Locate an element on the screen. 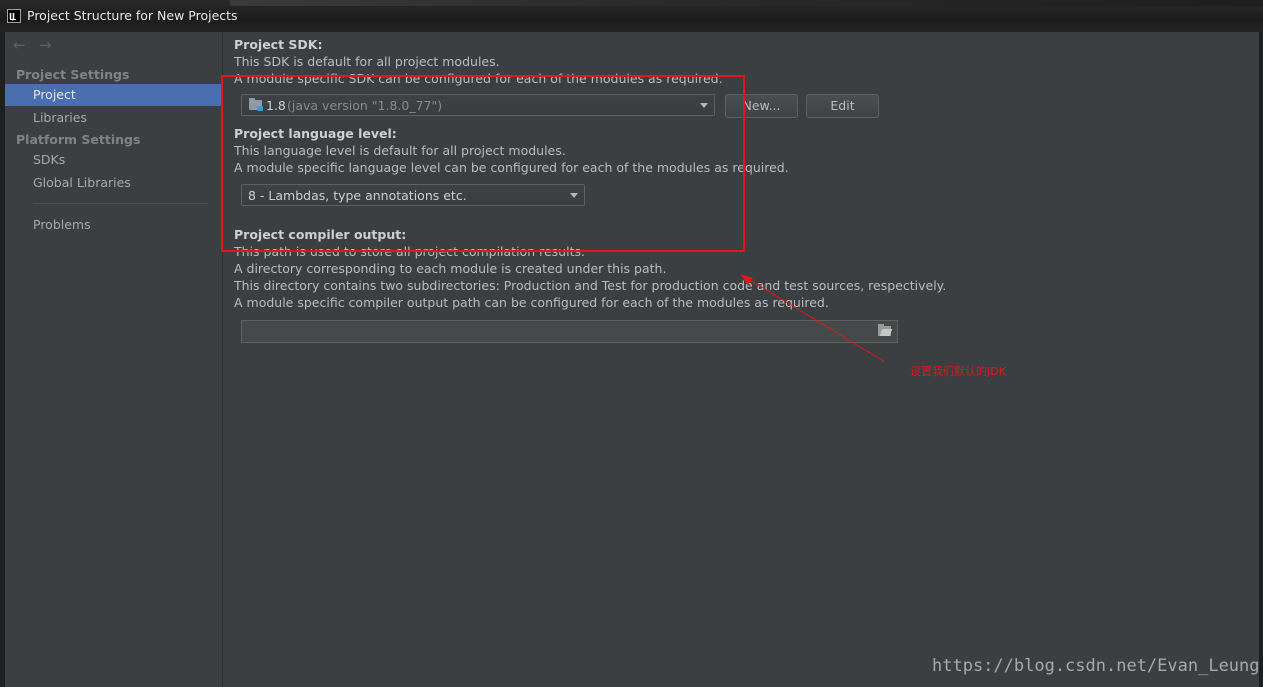  annotation-arrow is located at coordinates (813, 318).